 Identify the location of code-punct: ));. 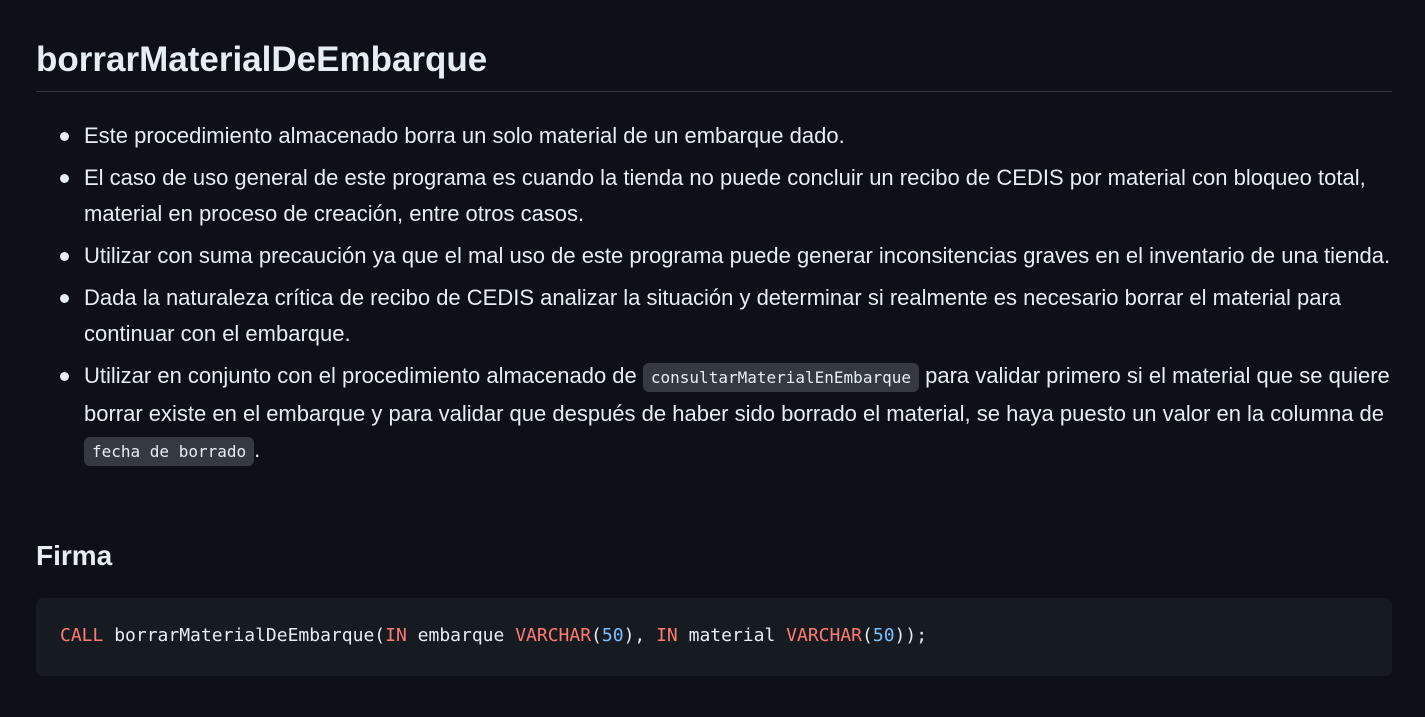
(911, 635).